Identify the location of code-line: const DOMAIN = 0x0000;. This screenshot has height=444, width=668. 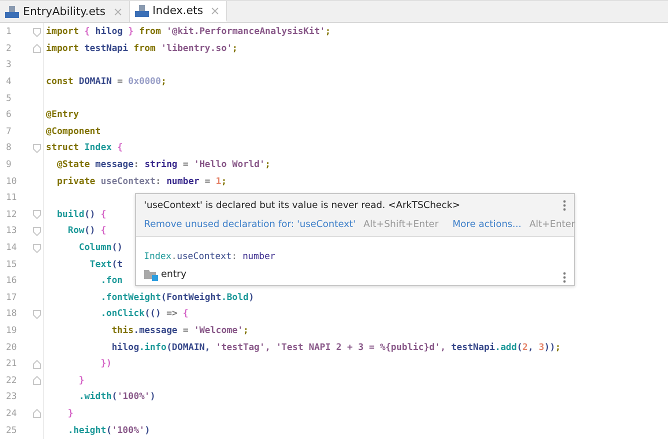
(106, 82).